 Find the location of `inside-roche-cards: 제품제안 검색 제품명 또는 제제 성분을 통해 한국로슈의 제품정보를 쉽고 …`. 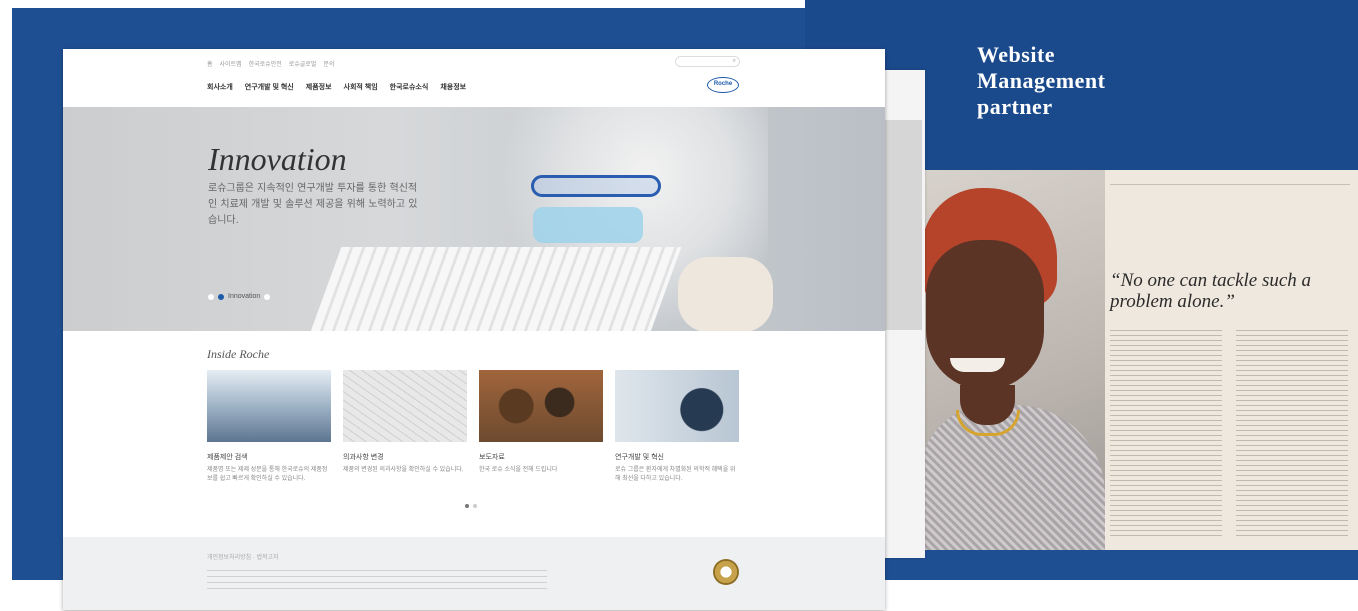

inside-roche-cards: 제품제안 검색 제품명 또는 제제 성분을 통해 한국로슈의 제품정보를 쉽고 … is located at coordinates (473, 427).